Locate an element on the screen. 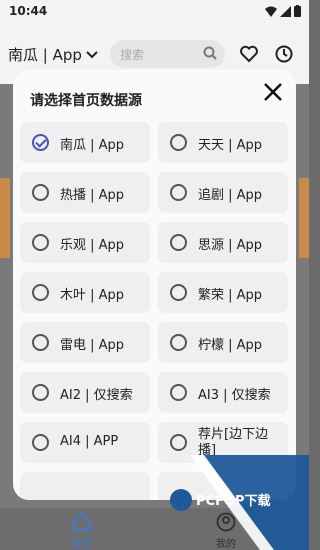 This screenshot has height=550, width=320. option-item: 天天 | App is located at coordinates (223, 142).